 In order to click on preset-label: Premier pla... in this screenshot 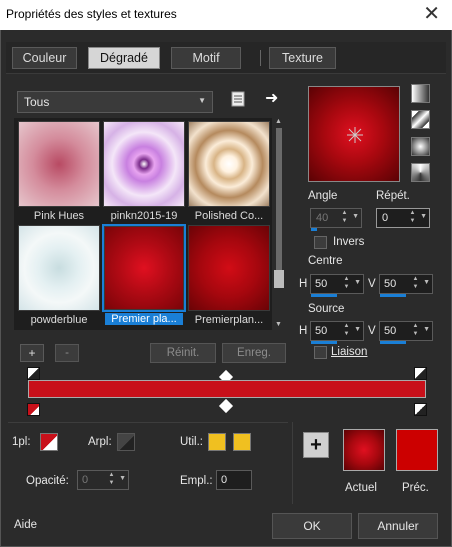, I will do `click(144, 319)`.